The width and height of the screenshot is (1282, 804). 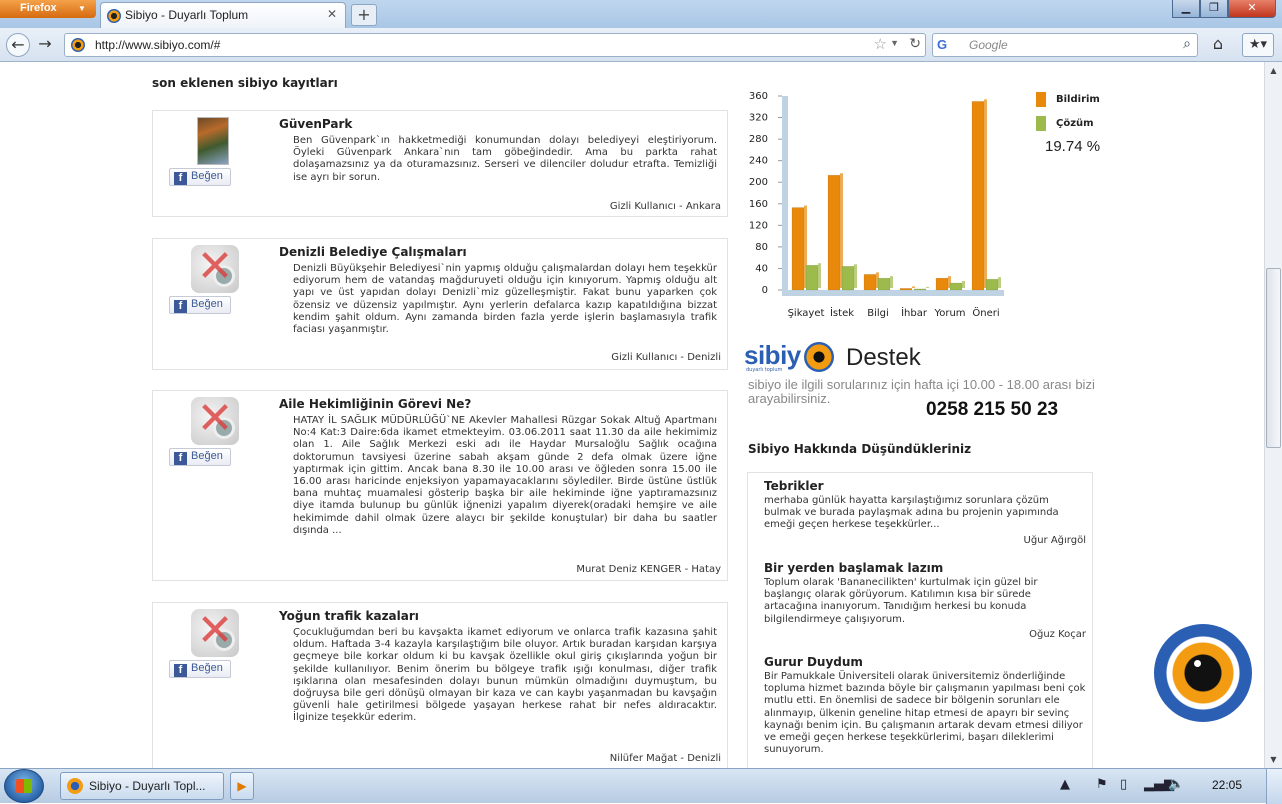 I want to click on record-author: Nilüfer Mağat - Denizli, so click(x=665, y=758).